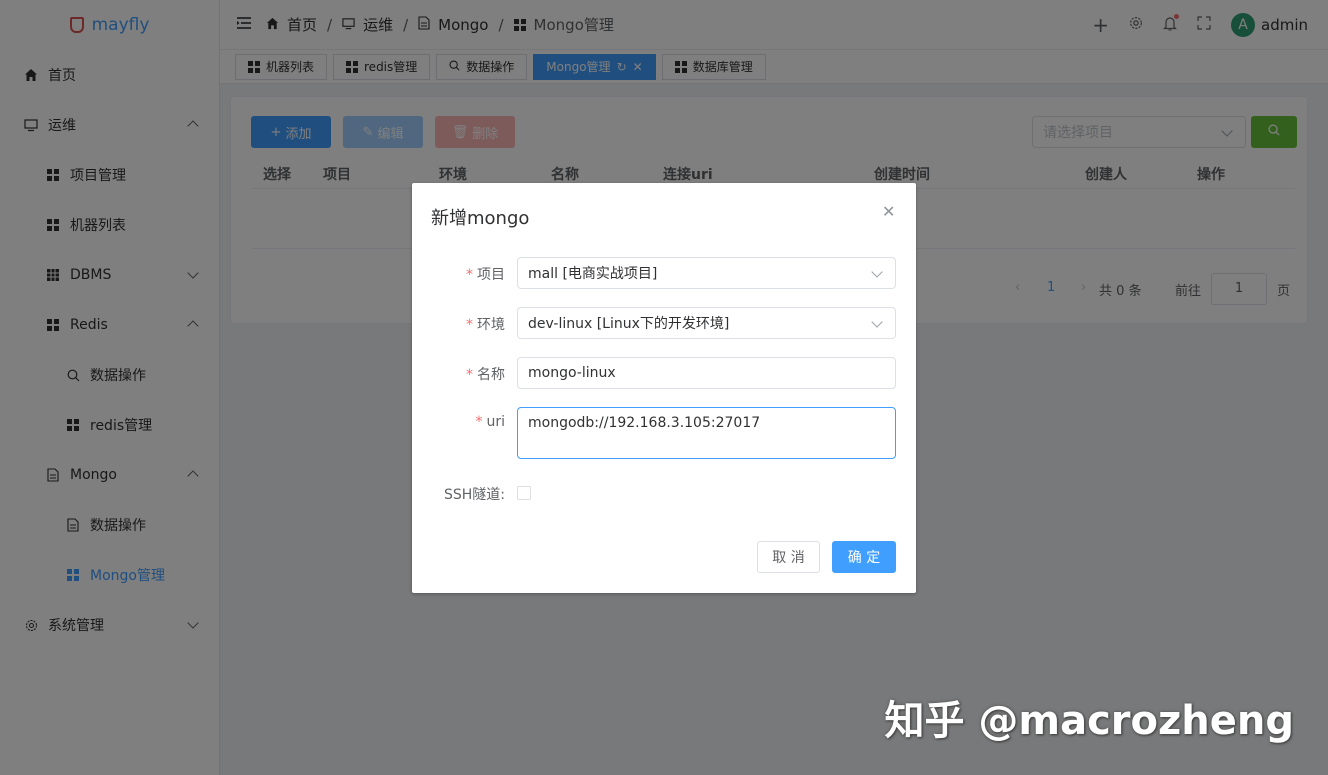 This screenshot has width=1328, height=775. I want to click on ssh-tunnel-checkbox, so click(524, 493).